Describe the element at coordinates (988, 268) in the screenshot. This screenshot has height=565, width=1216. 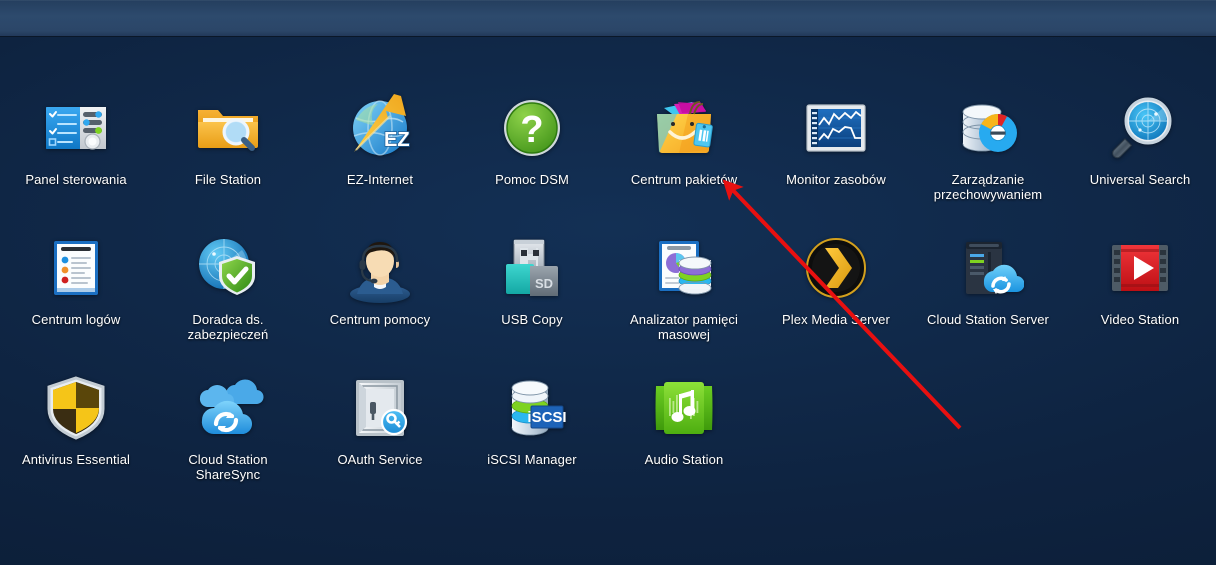
I see `cloud-station-server-icon` at that location.